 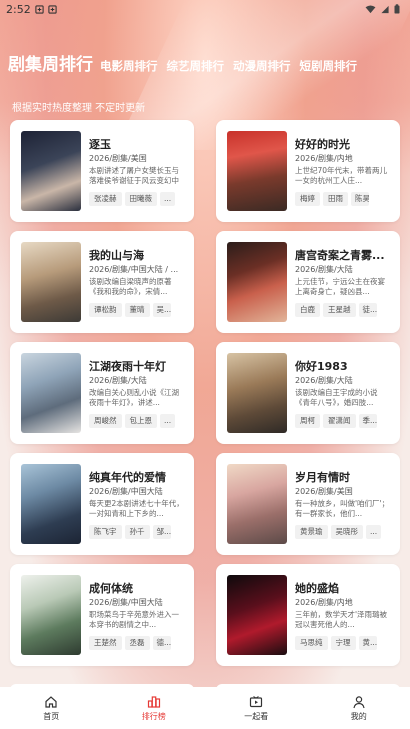 I want to click on tab-variety-weekly: 综艺周排行, so click(x=196, y=66).